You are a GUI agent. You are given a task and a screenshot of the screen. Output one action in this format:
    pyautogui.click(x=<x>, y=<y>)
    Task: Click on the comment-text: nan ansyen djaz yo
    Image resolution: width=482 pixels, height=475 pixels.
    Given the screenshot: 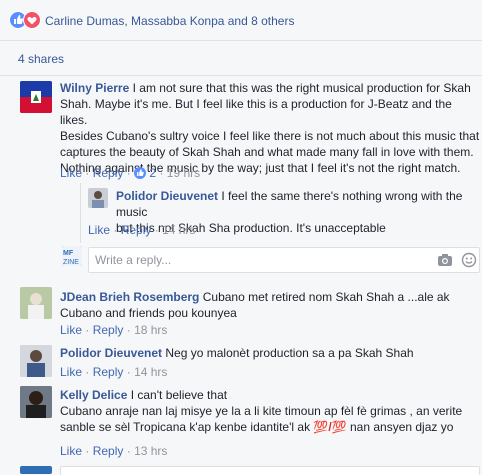 What is the action you would take?
    pyautogui.click(x=401, y=427)
    